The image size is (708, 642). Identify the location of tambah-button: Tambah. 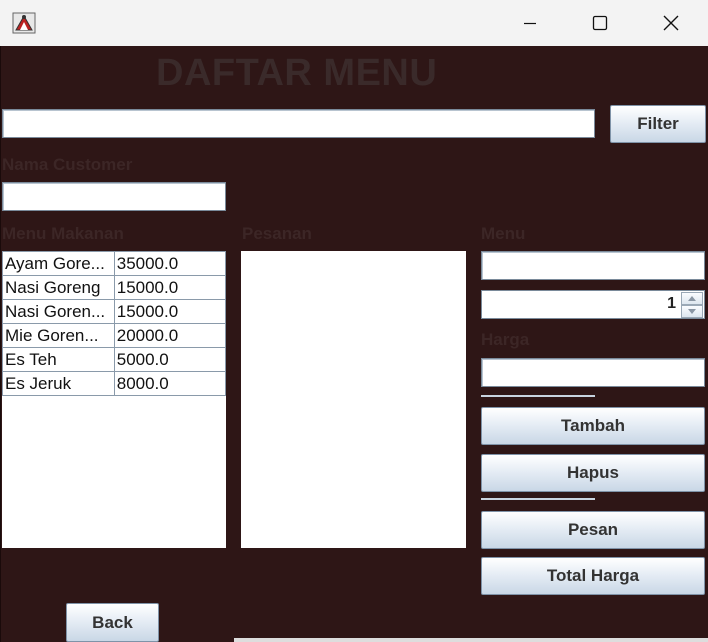
(593, 426).